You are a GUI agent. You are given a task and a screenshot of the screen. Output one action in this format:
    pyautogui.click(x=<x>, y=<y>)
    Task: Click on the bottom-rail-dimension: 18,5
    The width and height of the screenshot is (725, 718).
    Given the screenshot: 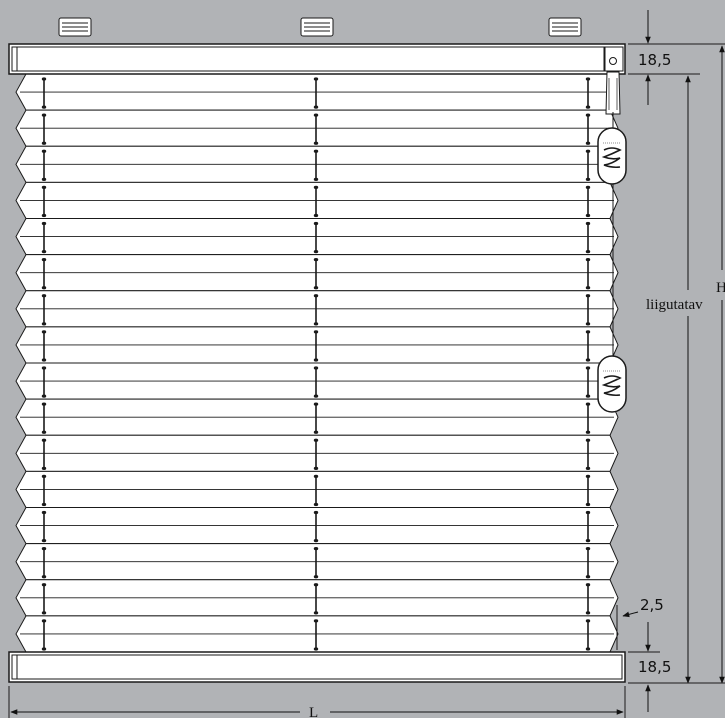 What is the action you would take?
    pyautogui.click(x=676, y=667)
    